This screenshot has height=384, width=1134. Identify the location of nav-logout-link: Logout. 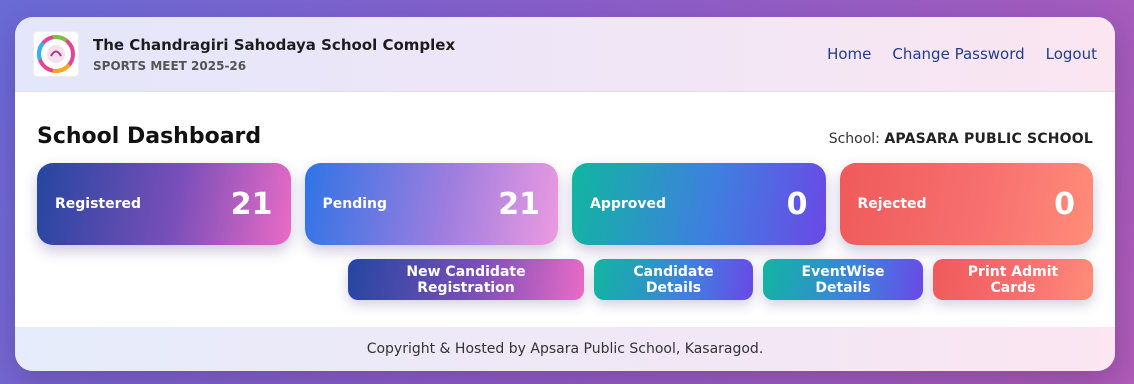
(1071, 54).